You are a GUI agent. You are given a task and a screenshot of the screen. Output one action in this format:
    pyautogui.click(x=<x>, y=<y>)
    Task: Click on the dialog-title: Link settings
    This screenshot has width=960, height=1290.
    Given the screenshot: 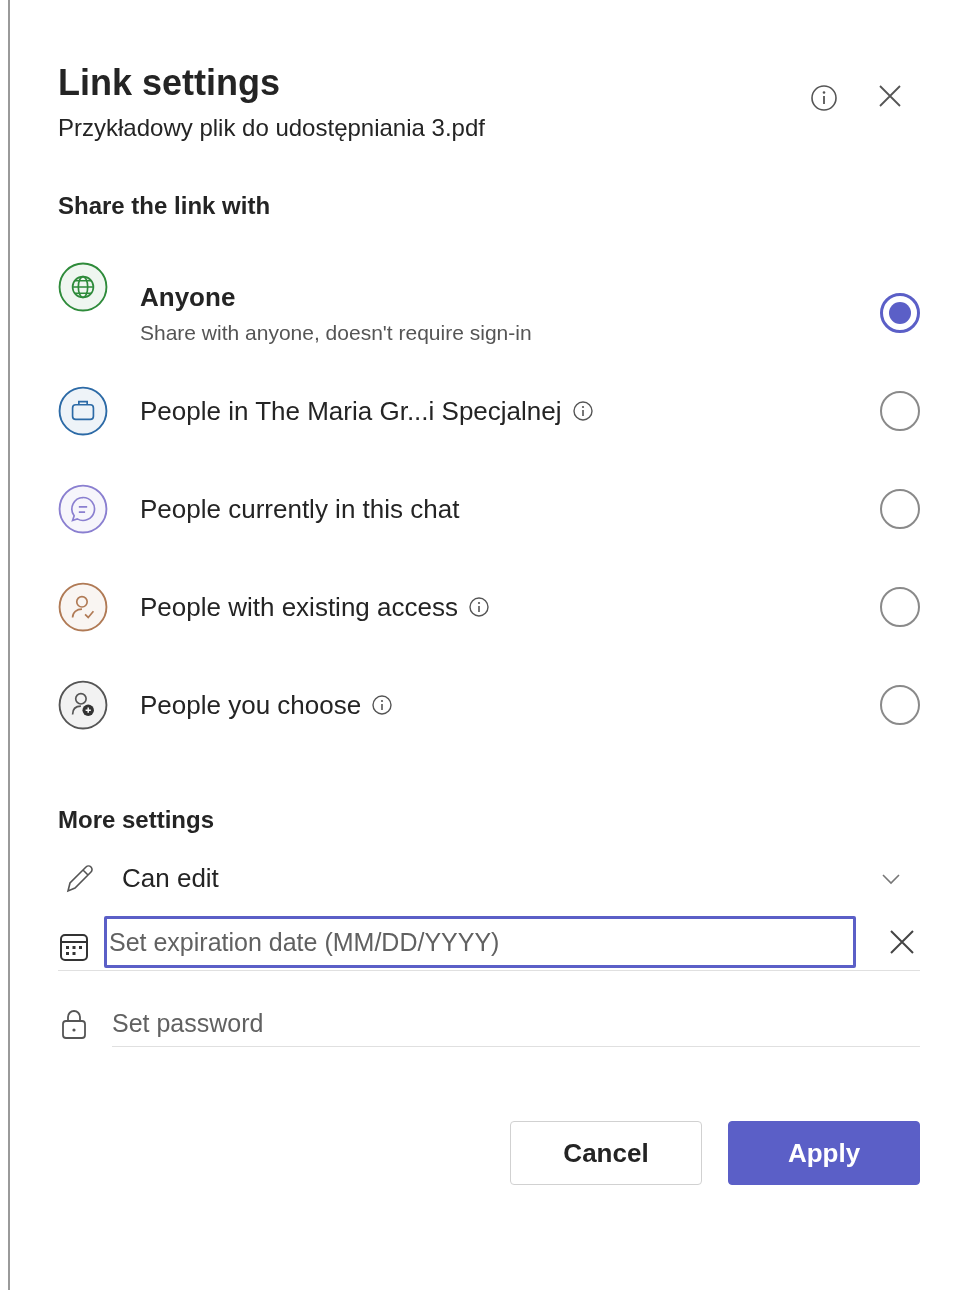 What is the action you would take?
    pyautogui.click(x=170, y=83)
    